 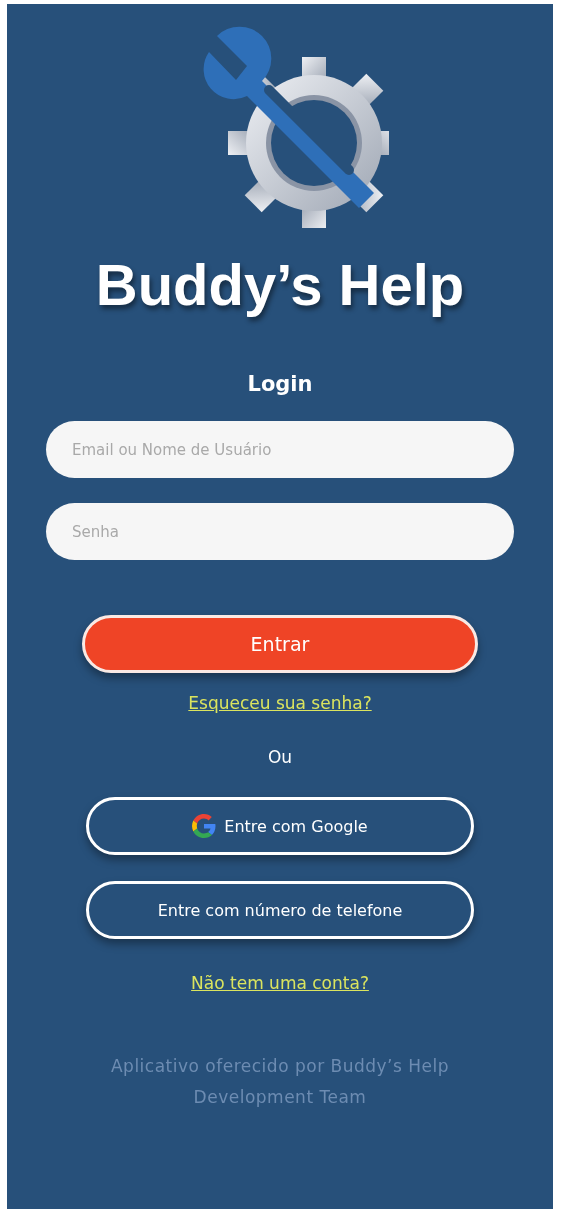 What do you see at coordinates (280, 757) in the screenshot?
I see `separator-text: Ou` at bounding box center [280, 757].